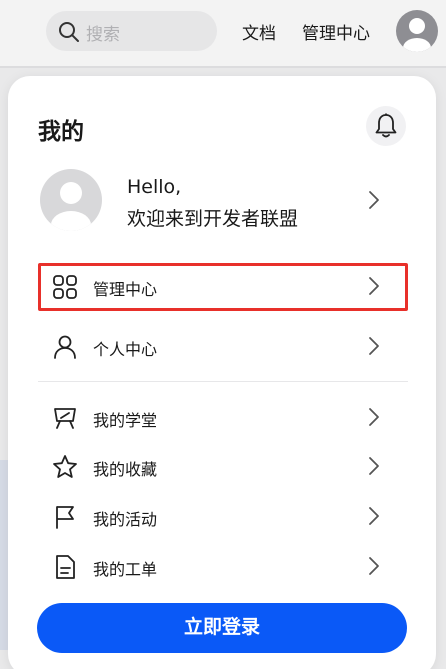 Image resolution: width=446 pixels, height=669 pixels. Describe the element at coordinates (65, 466) in the screenshot. I see `star-icon` at that location.